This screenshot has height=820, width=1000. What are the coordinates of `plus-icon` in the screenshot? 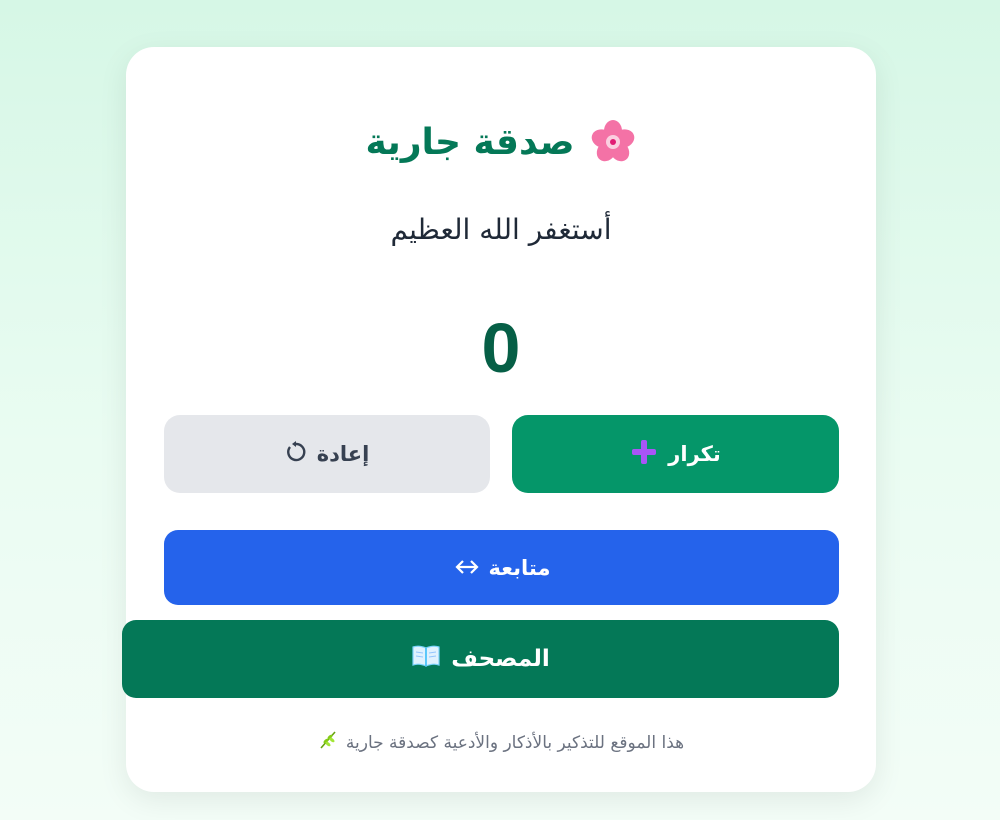 It's located at (644, 454).